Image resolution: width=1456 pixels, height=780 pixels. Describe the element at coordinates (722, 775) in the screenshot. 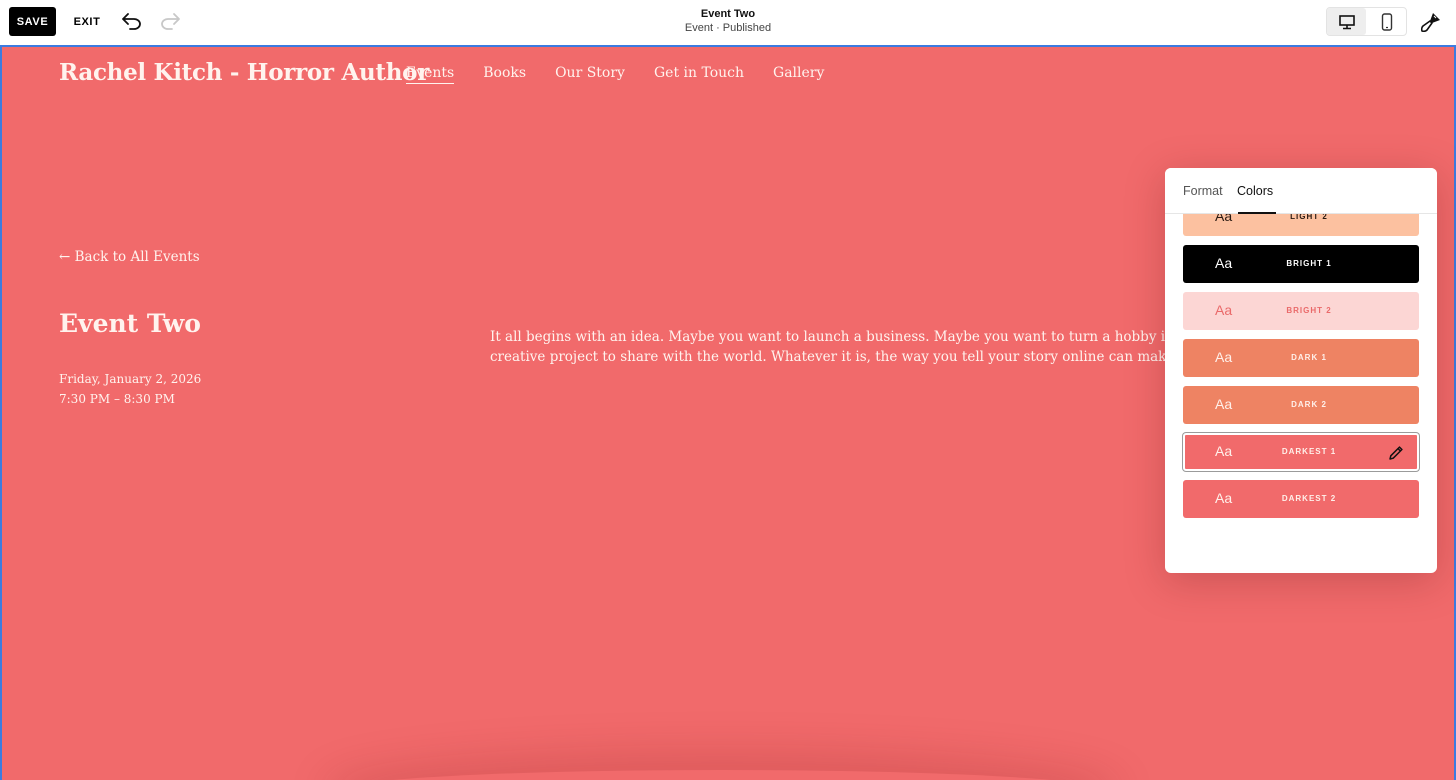

I see `canvas-shadow` at that location.